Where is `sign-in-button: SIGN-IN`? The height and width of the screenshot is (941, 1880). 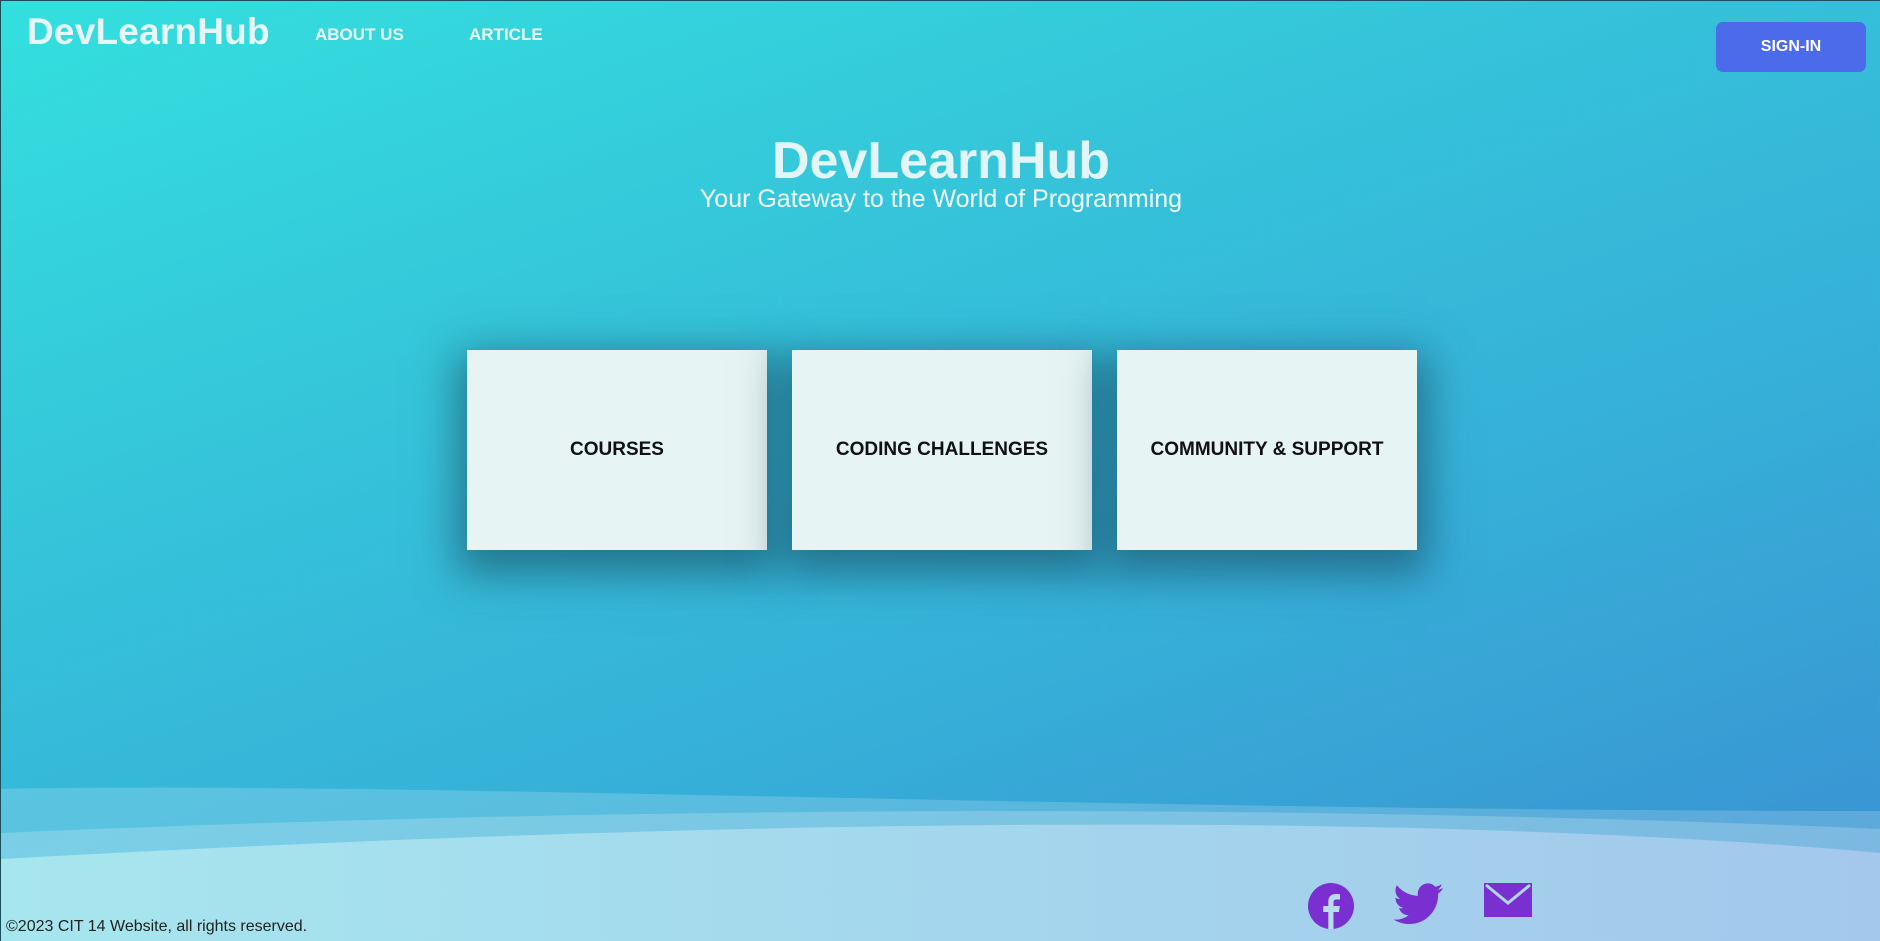 sign-in-button: SIGN-IN is located at coordinates (1791, 47).